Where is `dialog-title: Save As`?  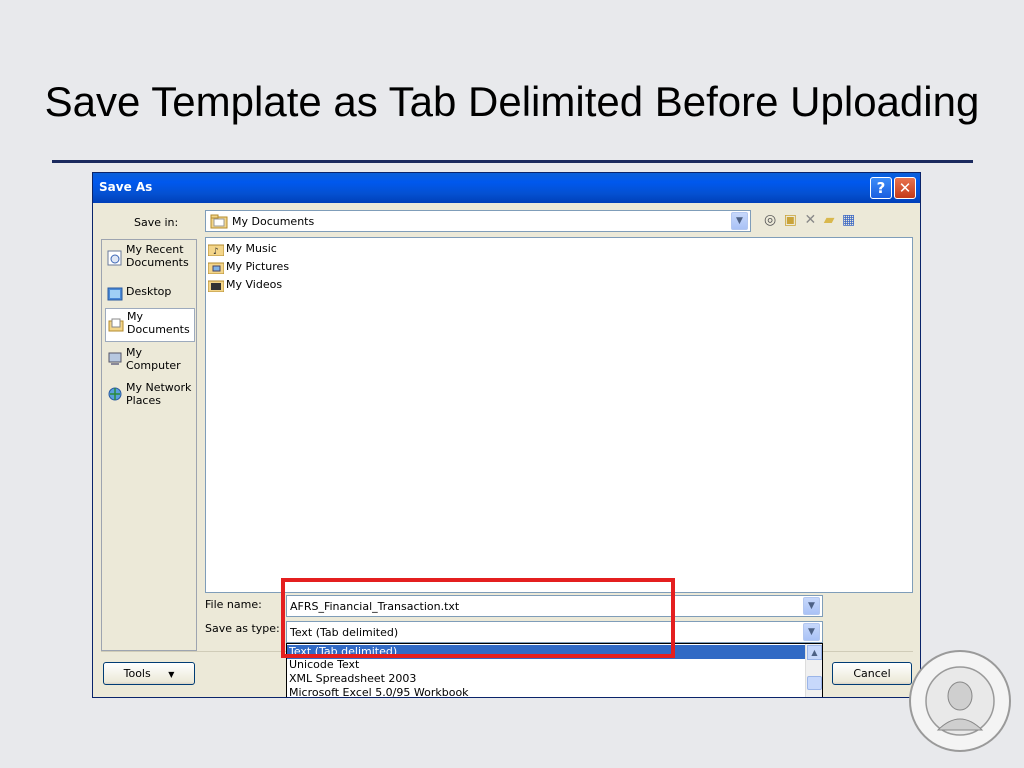
dialog-title: Save As is located at coordinates (126, 187).